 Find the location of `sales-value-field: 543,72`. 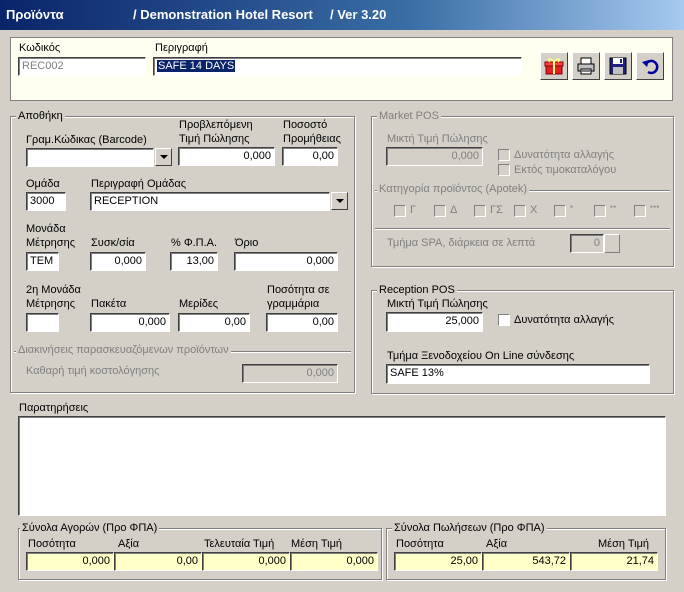

sales-value-field: 543,72 is located at coordinates (526, 561).